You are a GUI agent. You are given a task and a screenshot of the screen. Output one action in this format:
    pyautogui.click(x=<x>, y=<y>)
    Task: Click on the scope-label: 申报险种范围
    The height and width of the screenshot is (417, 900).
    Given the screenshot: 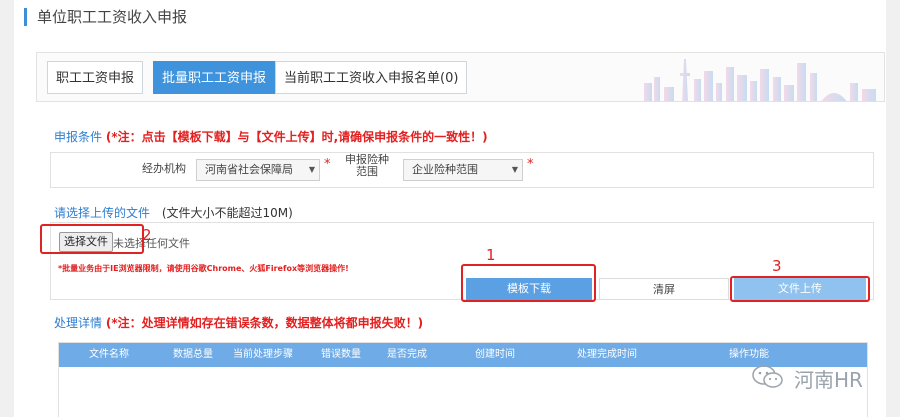 What is the action you would take?
    pyautogui.click(x=367, y=165)
    